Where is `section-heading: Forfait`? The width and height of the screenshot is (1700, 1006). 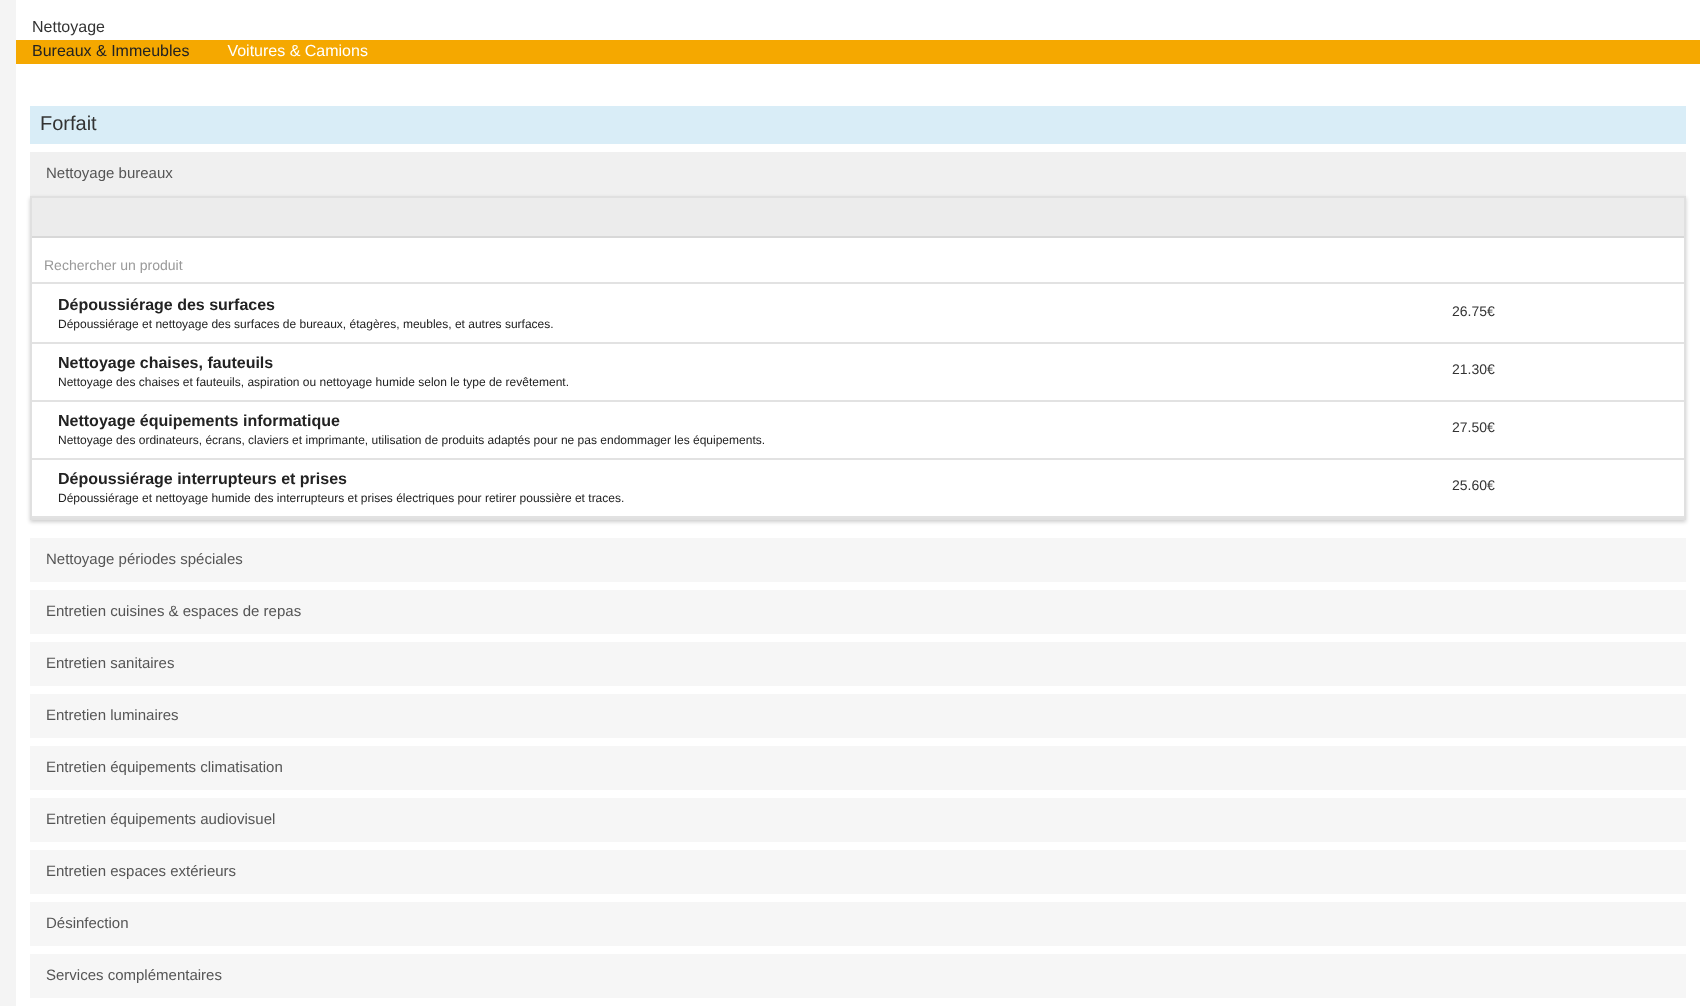
section-heading: Forfait is located at coordinates (858, 125).